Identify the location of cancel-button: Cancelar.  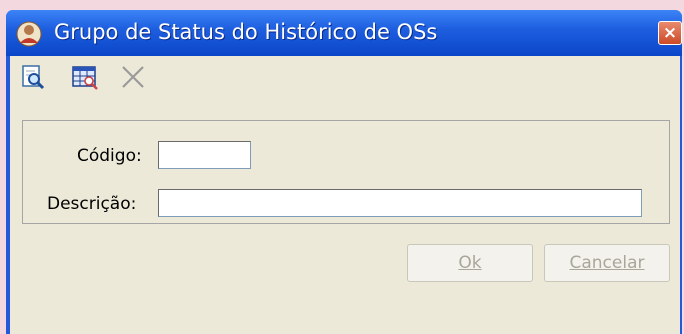
(607, 263).